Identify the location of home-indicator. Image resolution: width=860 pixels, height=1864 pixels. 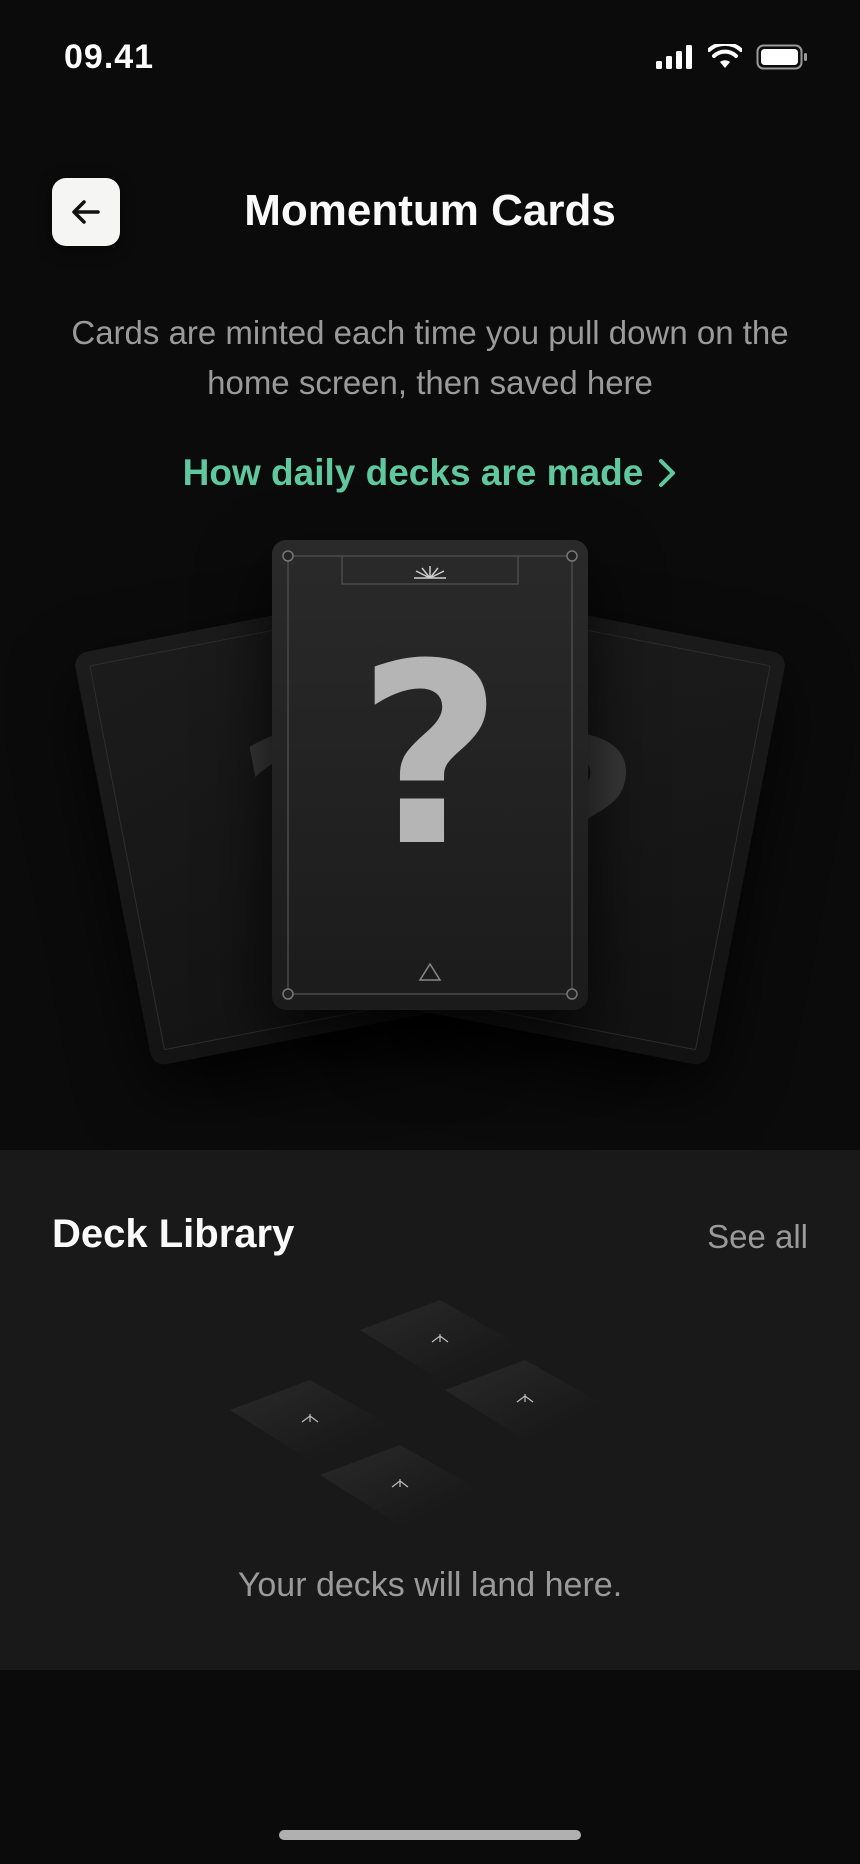
(430, 1835).